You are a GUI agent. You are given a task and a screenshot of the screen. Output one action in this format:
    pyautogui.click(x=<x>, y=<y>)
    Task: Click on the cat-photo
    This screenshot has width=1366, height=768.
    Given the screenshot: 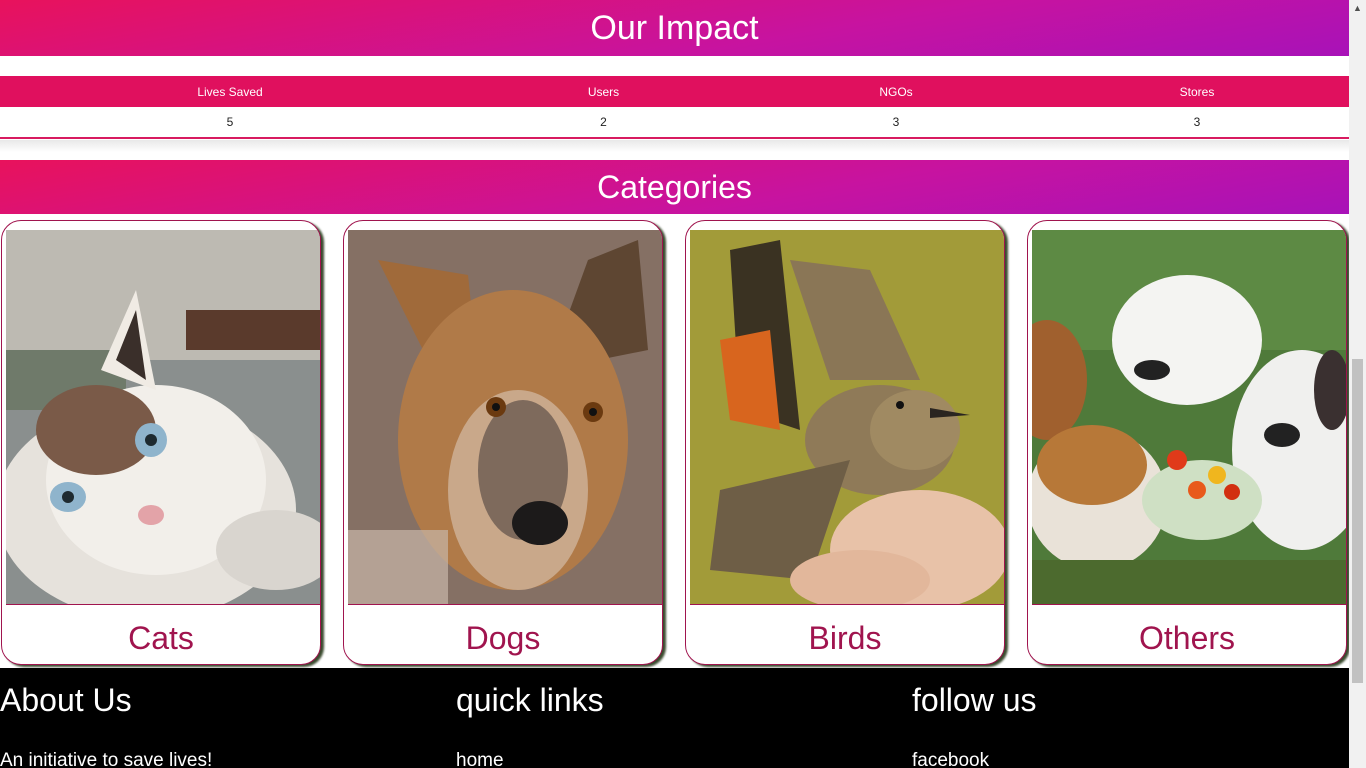 What is the action you would take?
    pyautogui.click(x=163, y=417)
    